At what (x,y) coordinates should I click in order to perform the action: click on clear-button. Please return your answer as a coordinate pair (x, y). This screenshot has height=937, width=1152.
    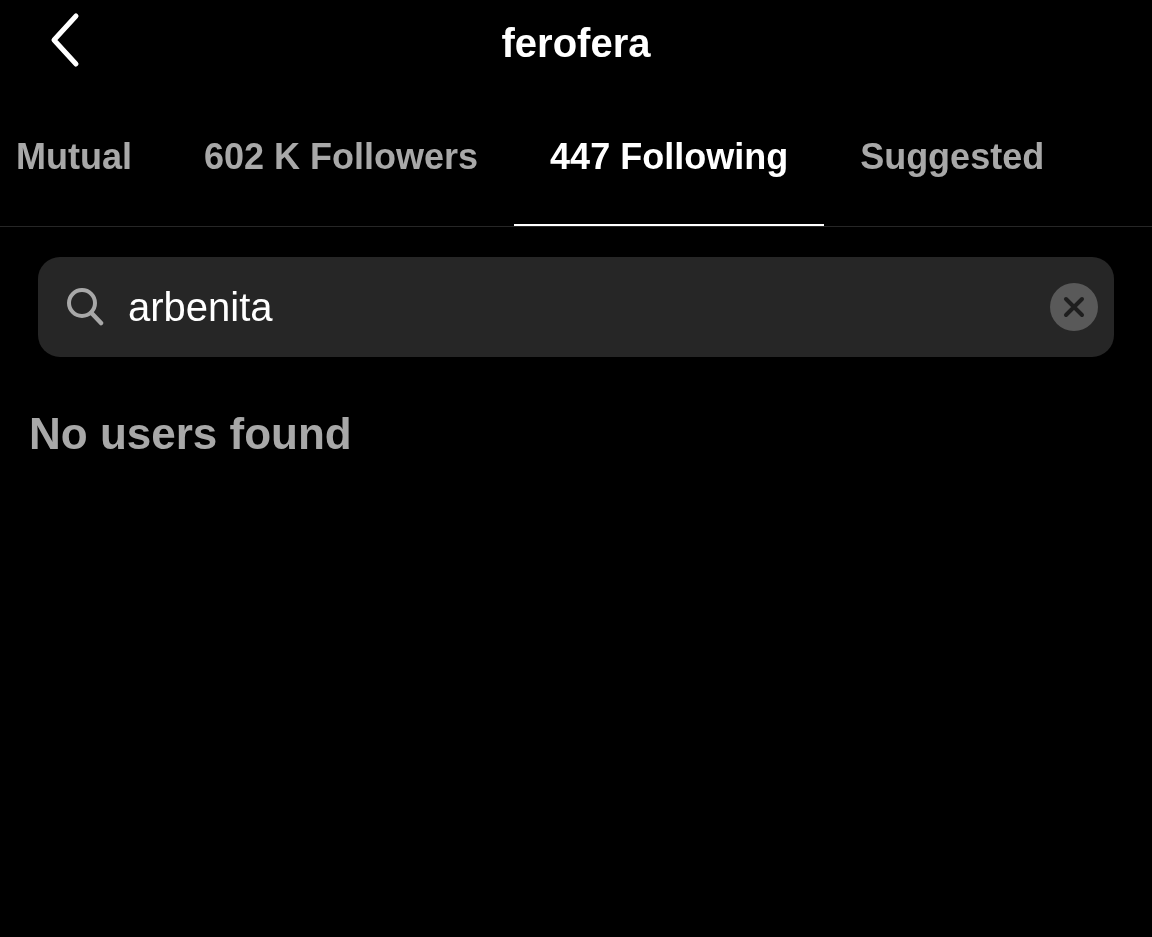
    Looking at the image, I should click on (1074, 307).